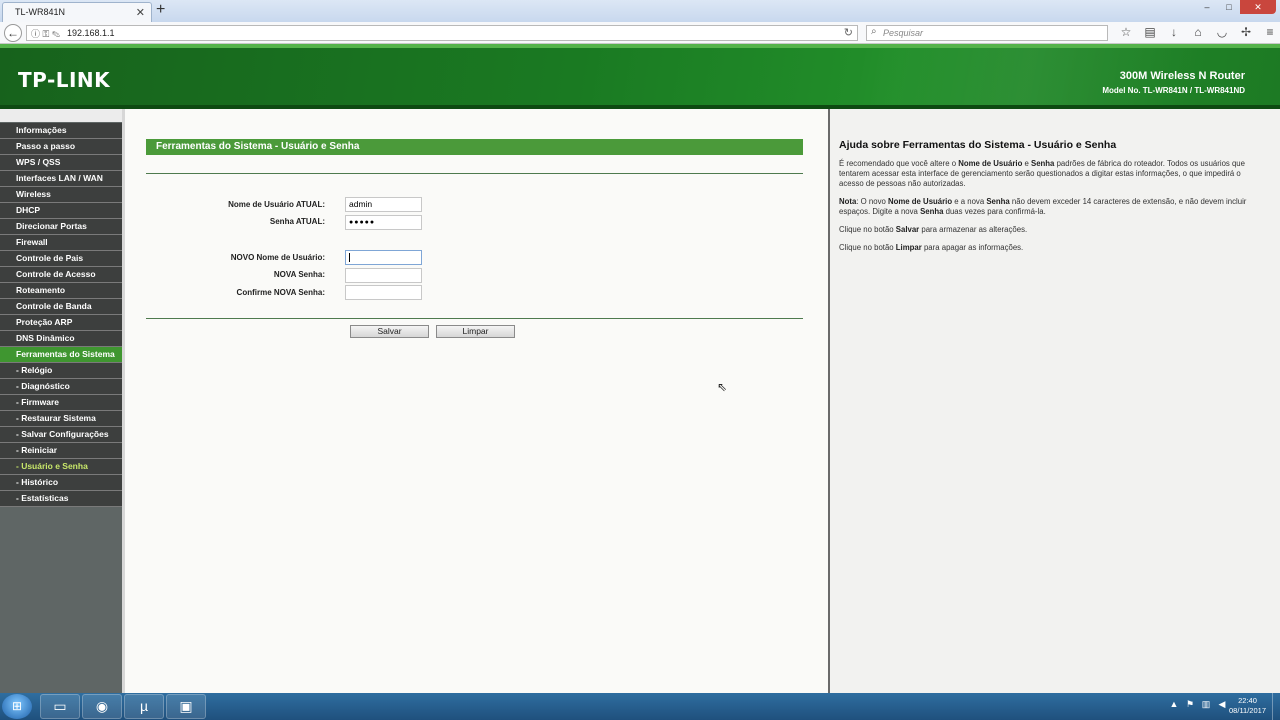 The width and height of the screenshot is (1280, 720). I want to click on divider-bottom, so click(474, 318).